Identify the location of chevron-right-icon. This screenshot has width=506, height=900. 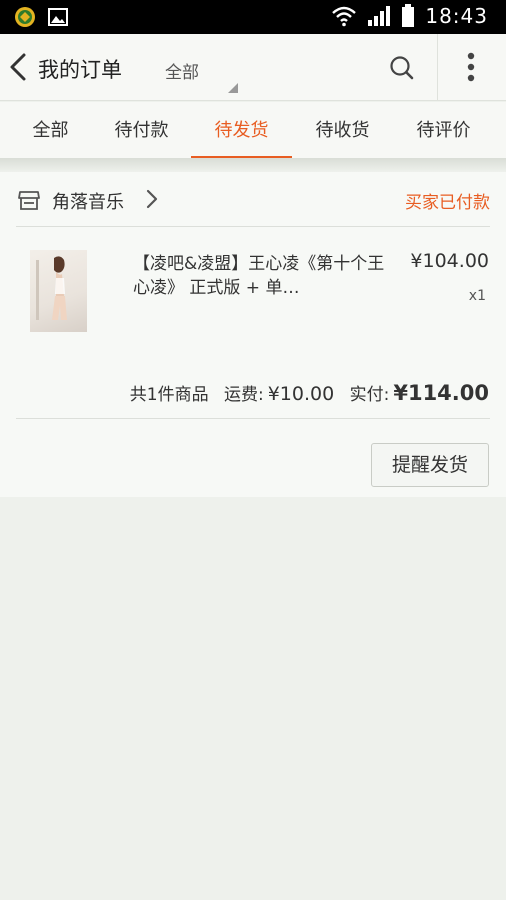
(152, 199).